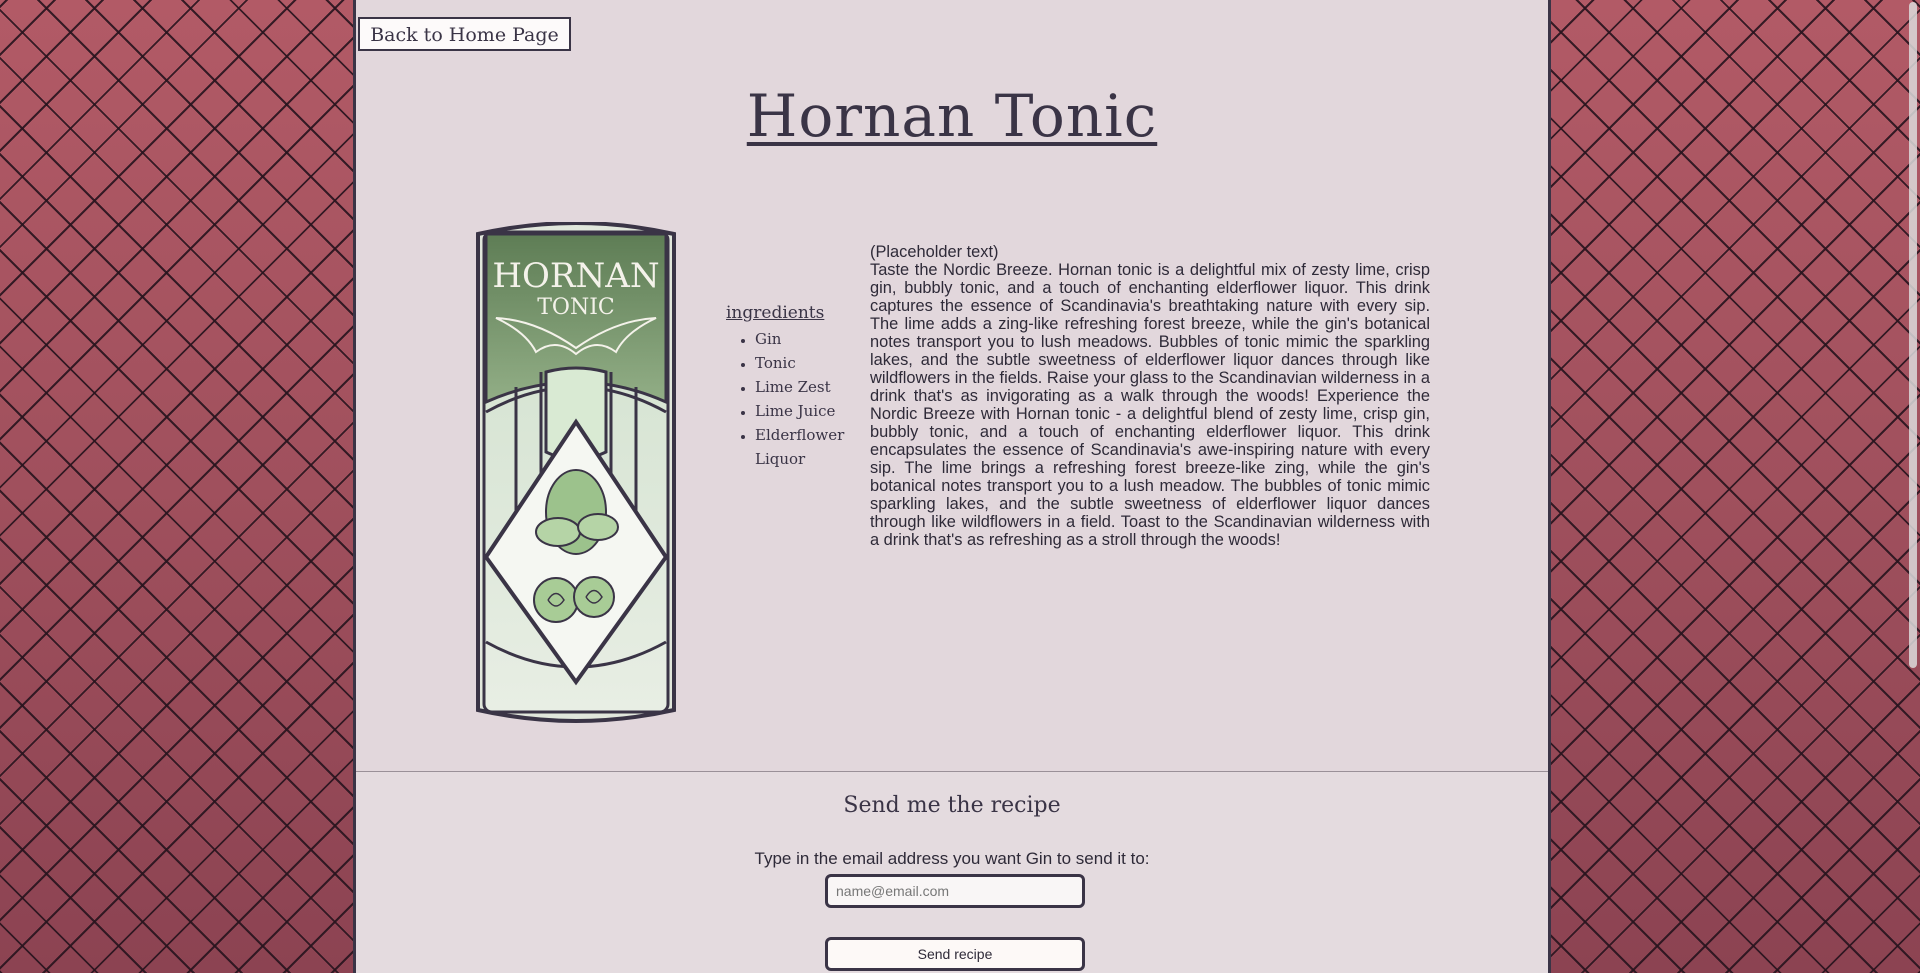 The height and width of the screenshot is (973, 1920). What do you see at coordinates (575, 276) in the screenshot?
I see `label-brand-text: HORNAN` at bounding box center [575, 276].